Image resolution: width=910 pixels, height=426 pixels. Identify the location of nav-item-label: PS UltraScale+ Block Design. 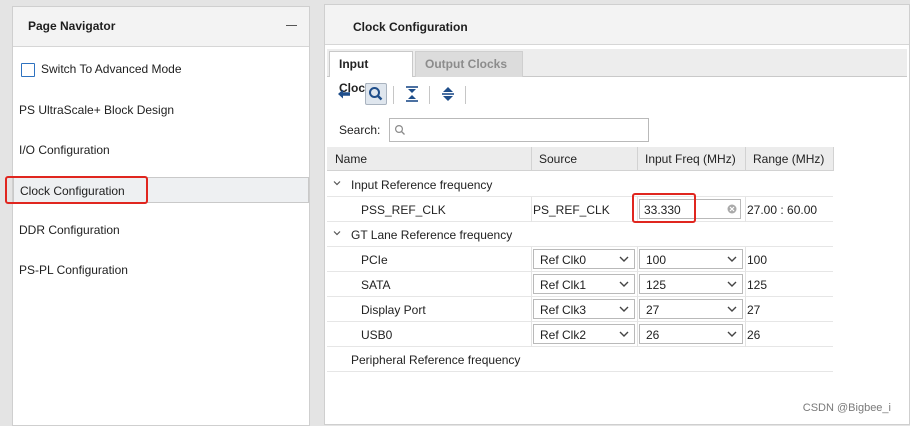
(97, 110).